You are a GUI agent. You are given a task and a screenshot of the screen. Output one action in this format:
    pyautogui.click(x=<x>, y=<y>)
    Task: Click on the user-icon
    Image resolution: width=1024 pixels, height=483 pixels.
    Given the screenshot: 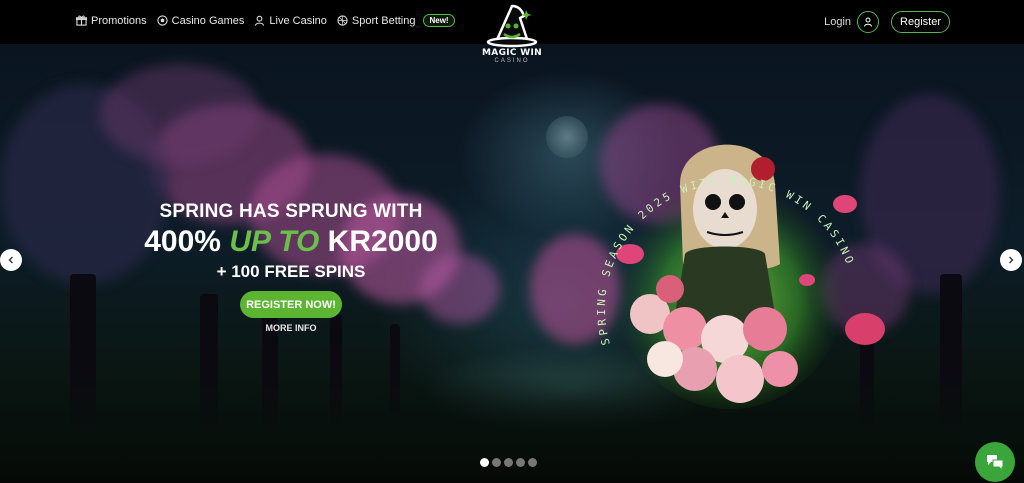 What is the action you would take?
    pyautogui.click(x=868, y=22)
    